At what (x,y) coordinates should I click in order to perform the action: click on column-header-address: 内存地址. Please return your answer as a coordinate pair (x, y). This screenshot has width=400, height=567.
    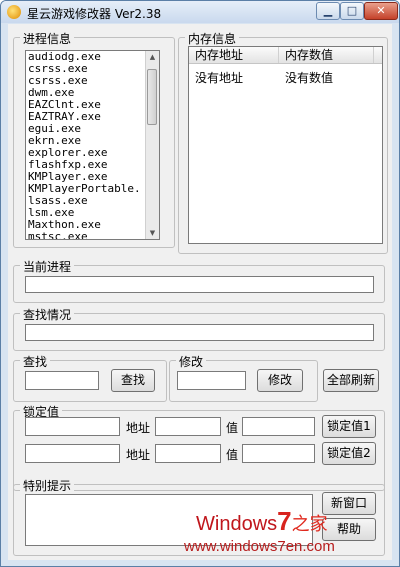
    Looking at the image, I should click on (234, 55).